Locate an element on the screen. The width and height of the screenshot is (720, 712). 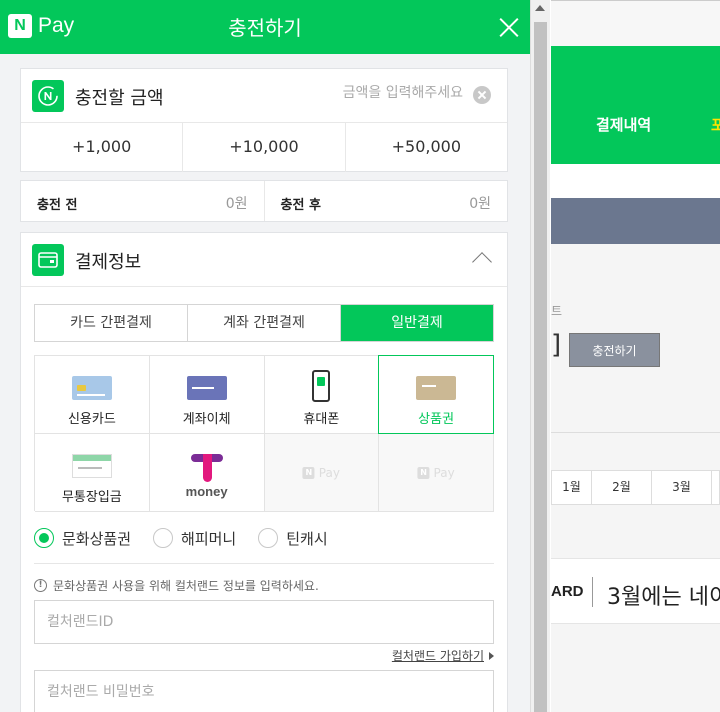
promo-banner: ARD 3월에는 네이 is located at coordinates (635, 591).